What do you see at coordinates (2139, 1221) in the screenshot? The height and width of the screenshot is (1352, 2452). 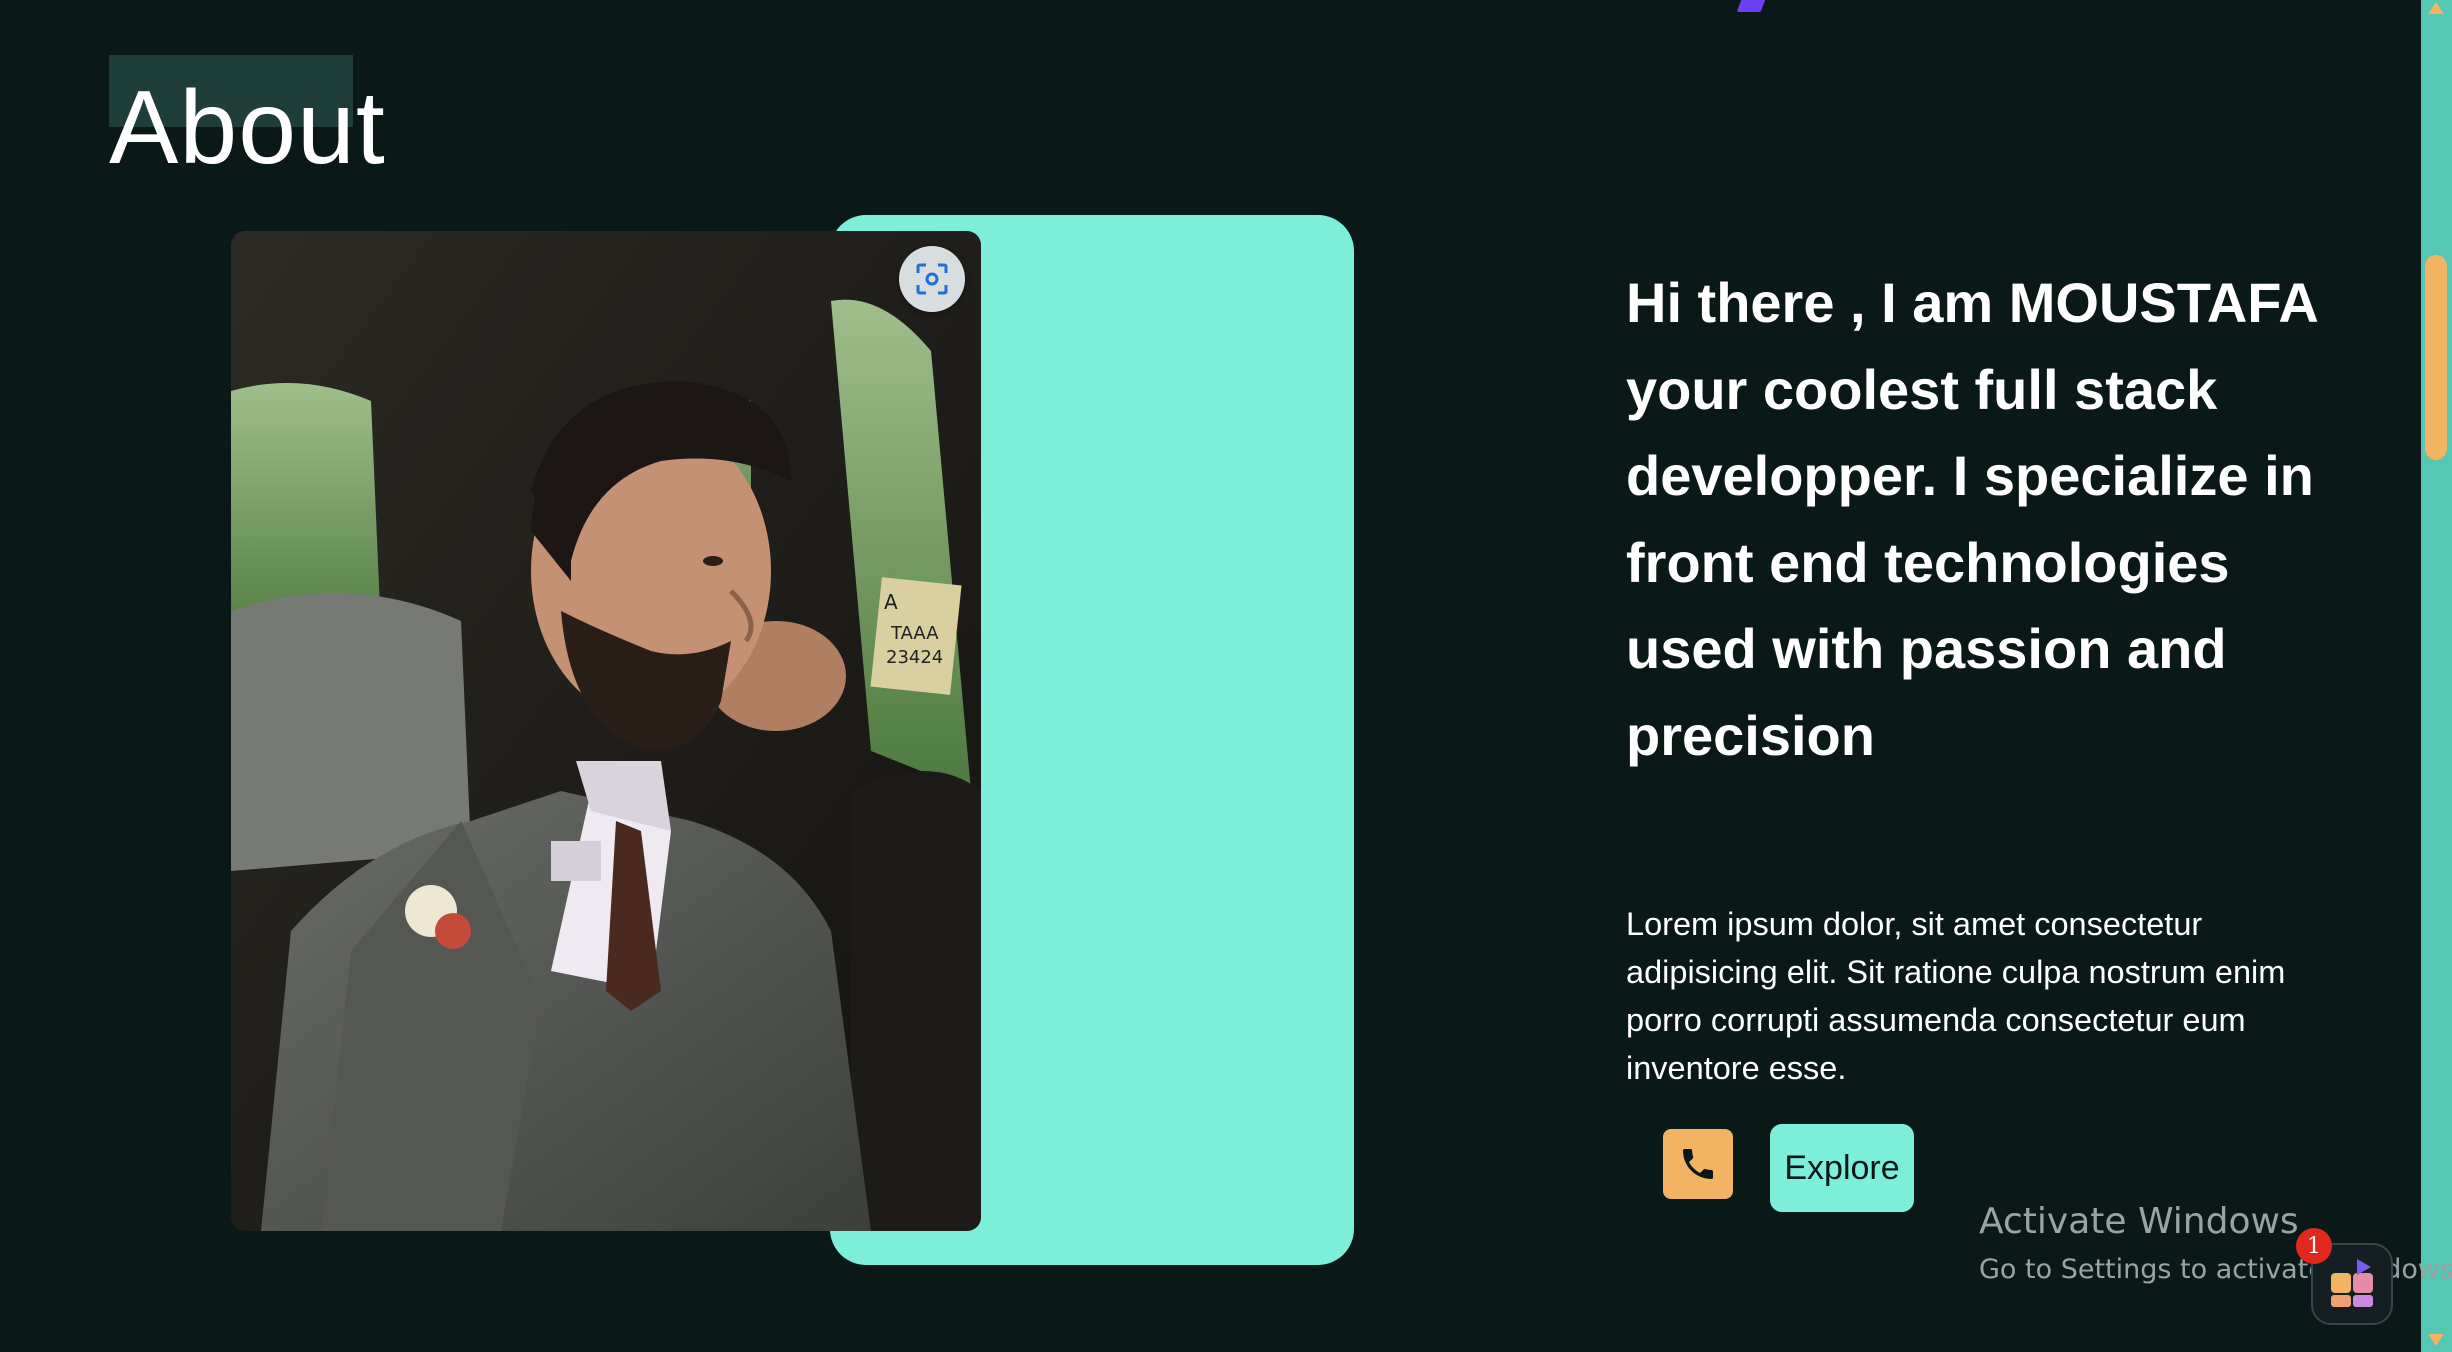 I see `activate-windows-title: Activate Windows` at bounding box center [2139, 1221].